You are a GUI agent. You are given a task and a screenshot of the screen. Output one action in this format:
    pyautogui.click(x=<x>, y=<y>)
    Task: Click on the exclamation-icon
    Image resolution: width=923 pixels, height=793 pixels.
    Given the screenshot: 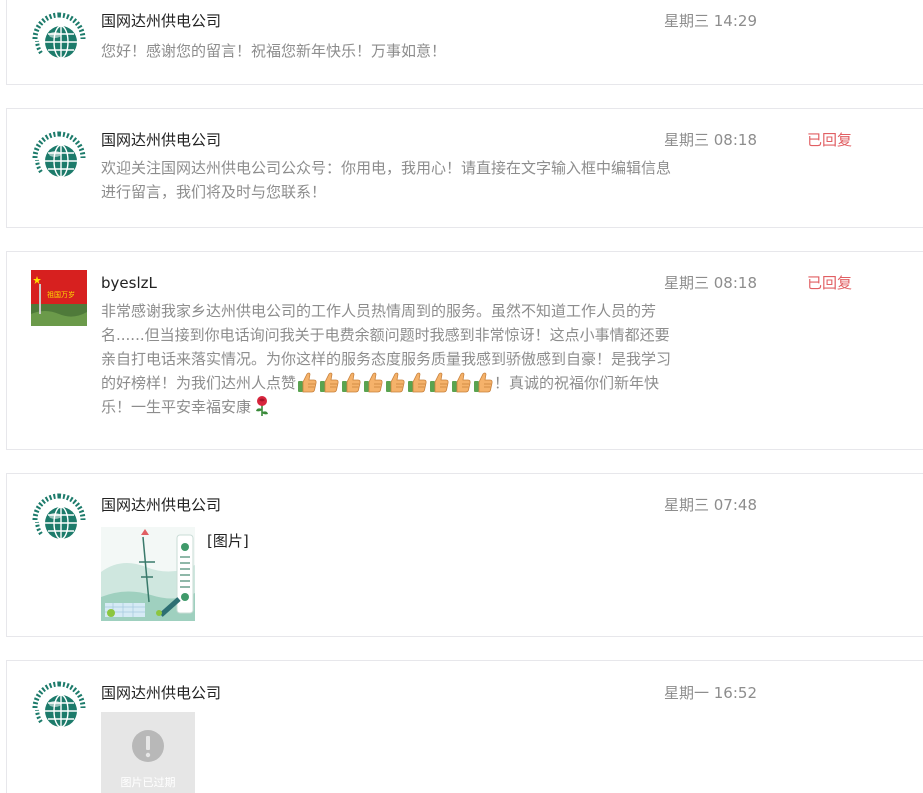 What is the action you would take?
    pyautogui.click(x=148, y=746)
    